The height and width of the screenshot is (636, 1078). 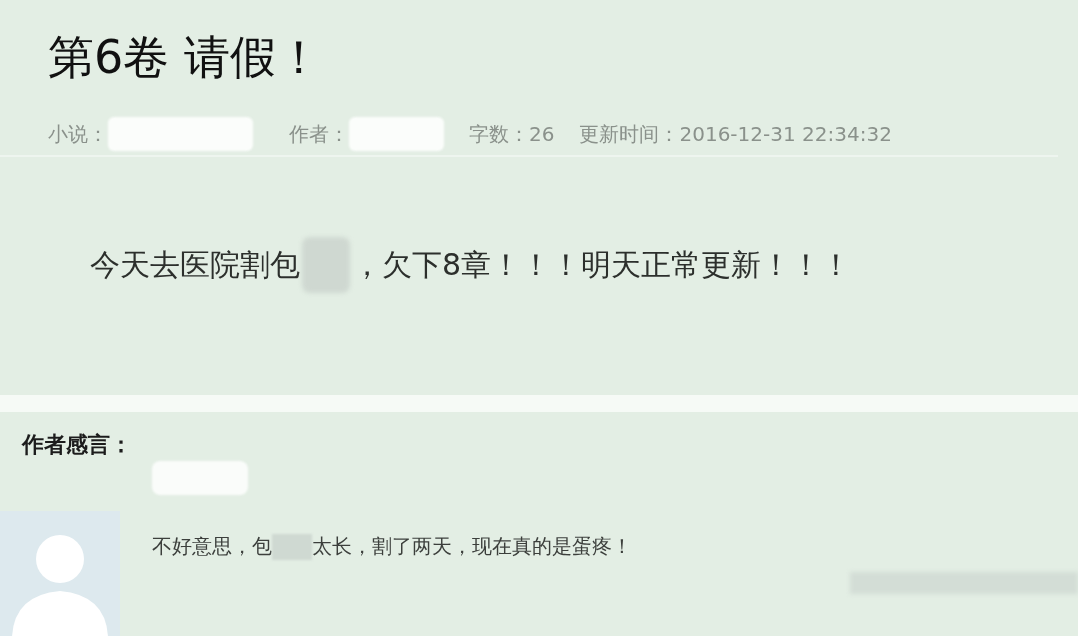 I want to click on meta-value: 2016-12-31 22:34:32, so click(x=785, y=134).